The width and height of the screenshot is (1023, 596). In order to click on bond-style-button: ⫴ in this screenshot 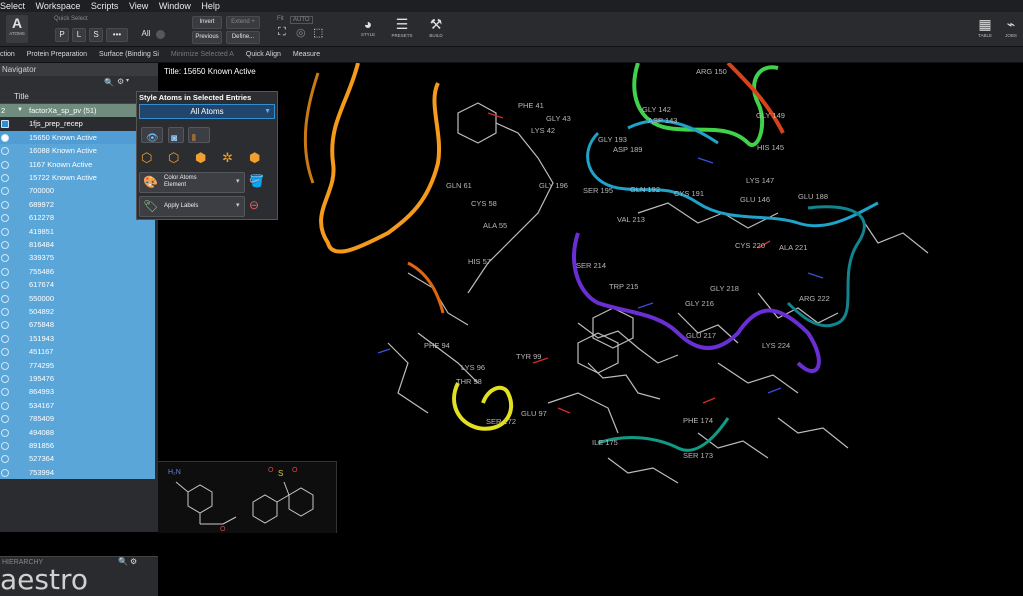, I will do `click(199, 135)`.